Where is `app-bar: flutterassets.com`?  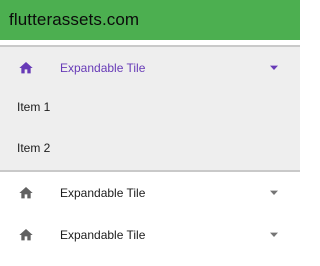
app-bar: flutterassets.com is located at coordinates (150, 20).